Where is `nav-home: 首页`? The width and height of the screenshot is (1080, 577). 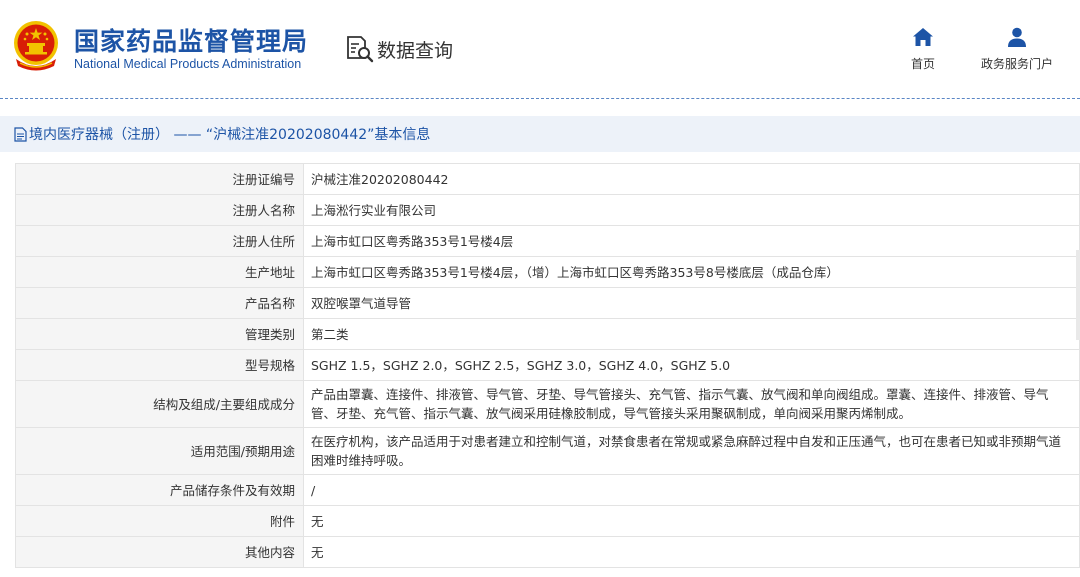 nav-home: 首页 is located at coordinates (923, 49).